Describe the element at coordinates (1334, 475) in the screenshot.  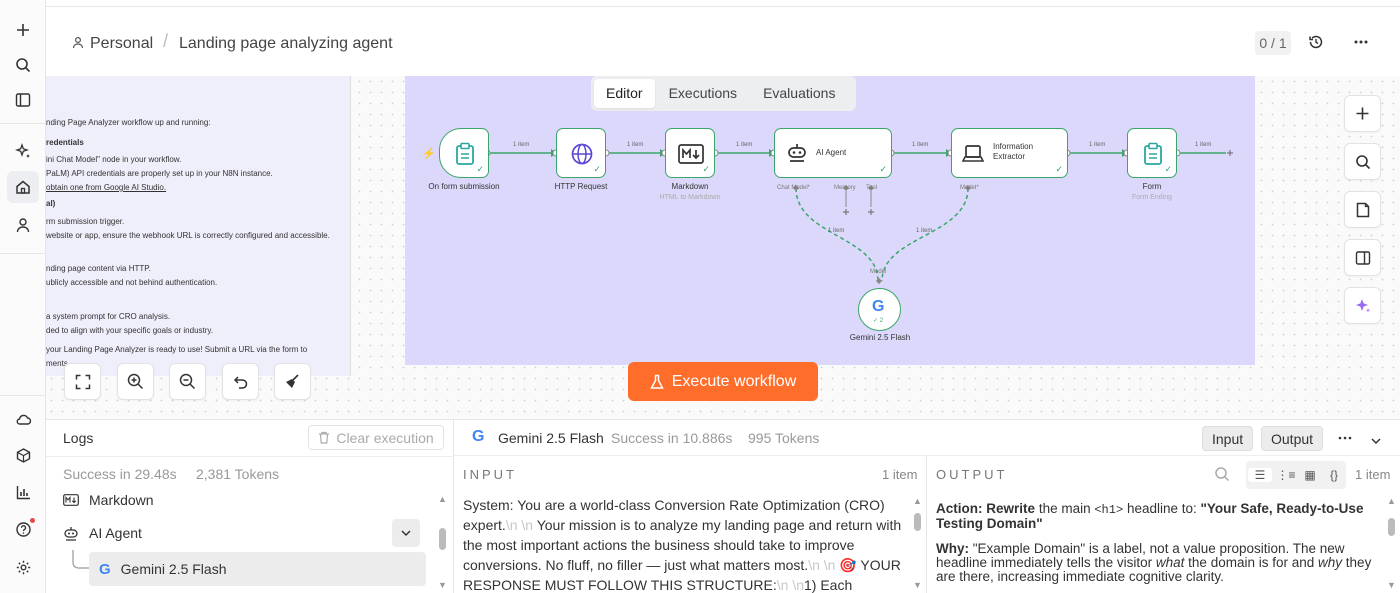
I see `view-json-icon: {}` at that location.